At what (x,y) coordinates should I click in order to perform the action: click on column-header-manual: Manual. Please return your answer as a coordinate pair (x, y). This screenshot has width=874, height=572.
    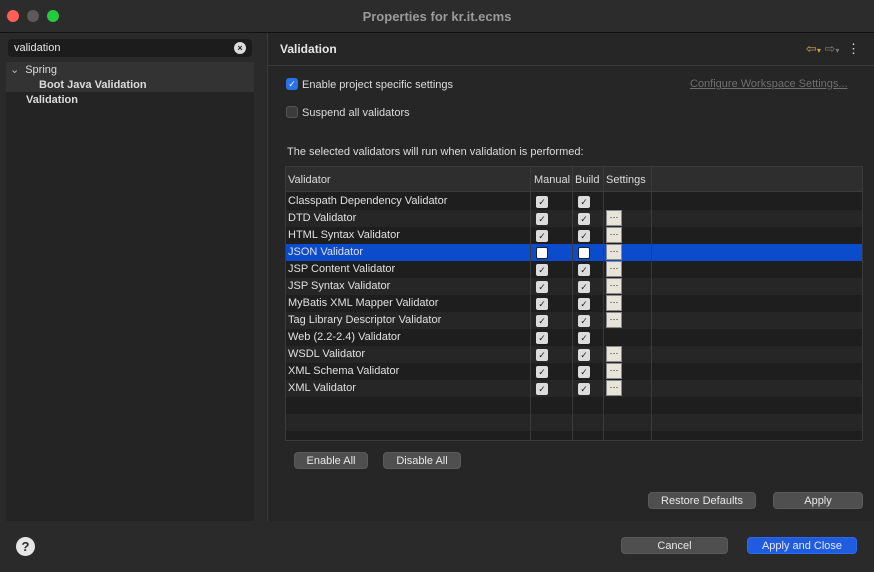
    Looking at the image, I should click on (552, 180).